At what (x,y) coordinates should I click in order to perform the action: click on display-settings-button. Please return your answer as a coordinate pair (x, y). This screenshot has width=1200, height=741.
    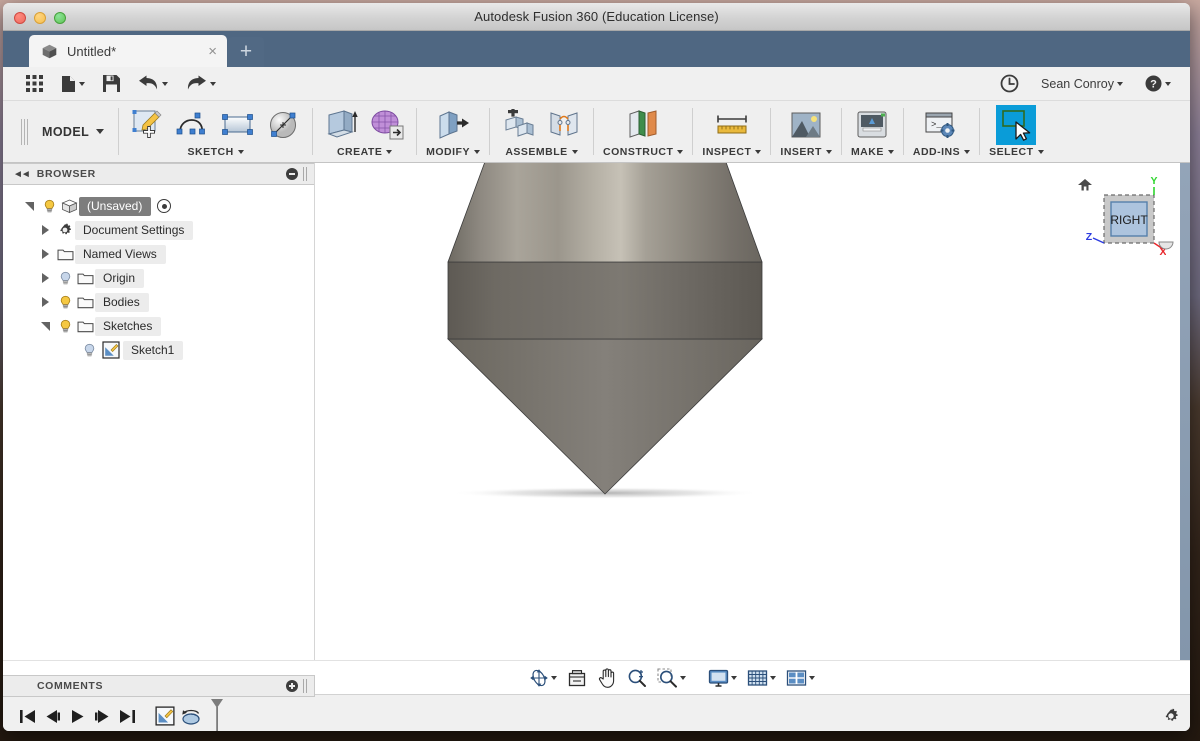
    Looking at the image, I should click on (722, 678).